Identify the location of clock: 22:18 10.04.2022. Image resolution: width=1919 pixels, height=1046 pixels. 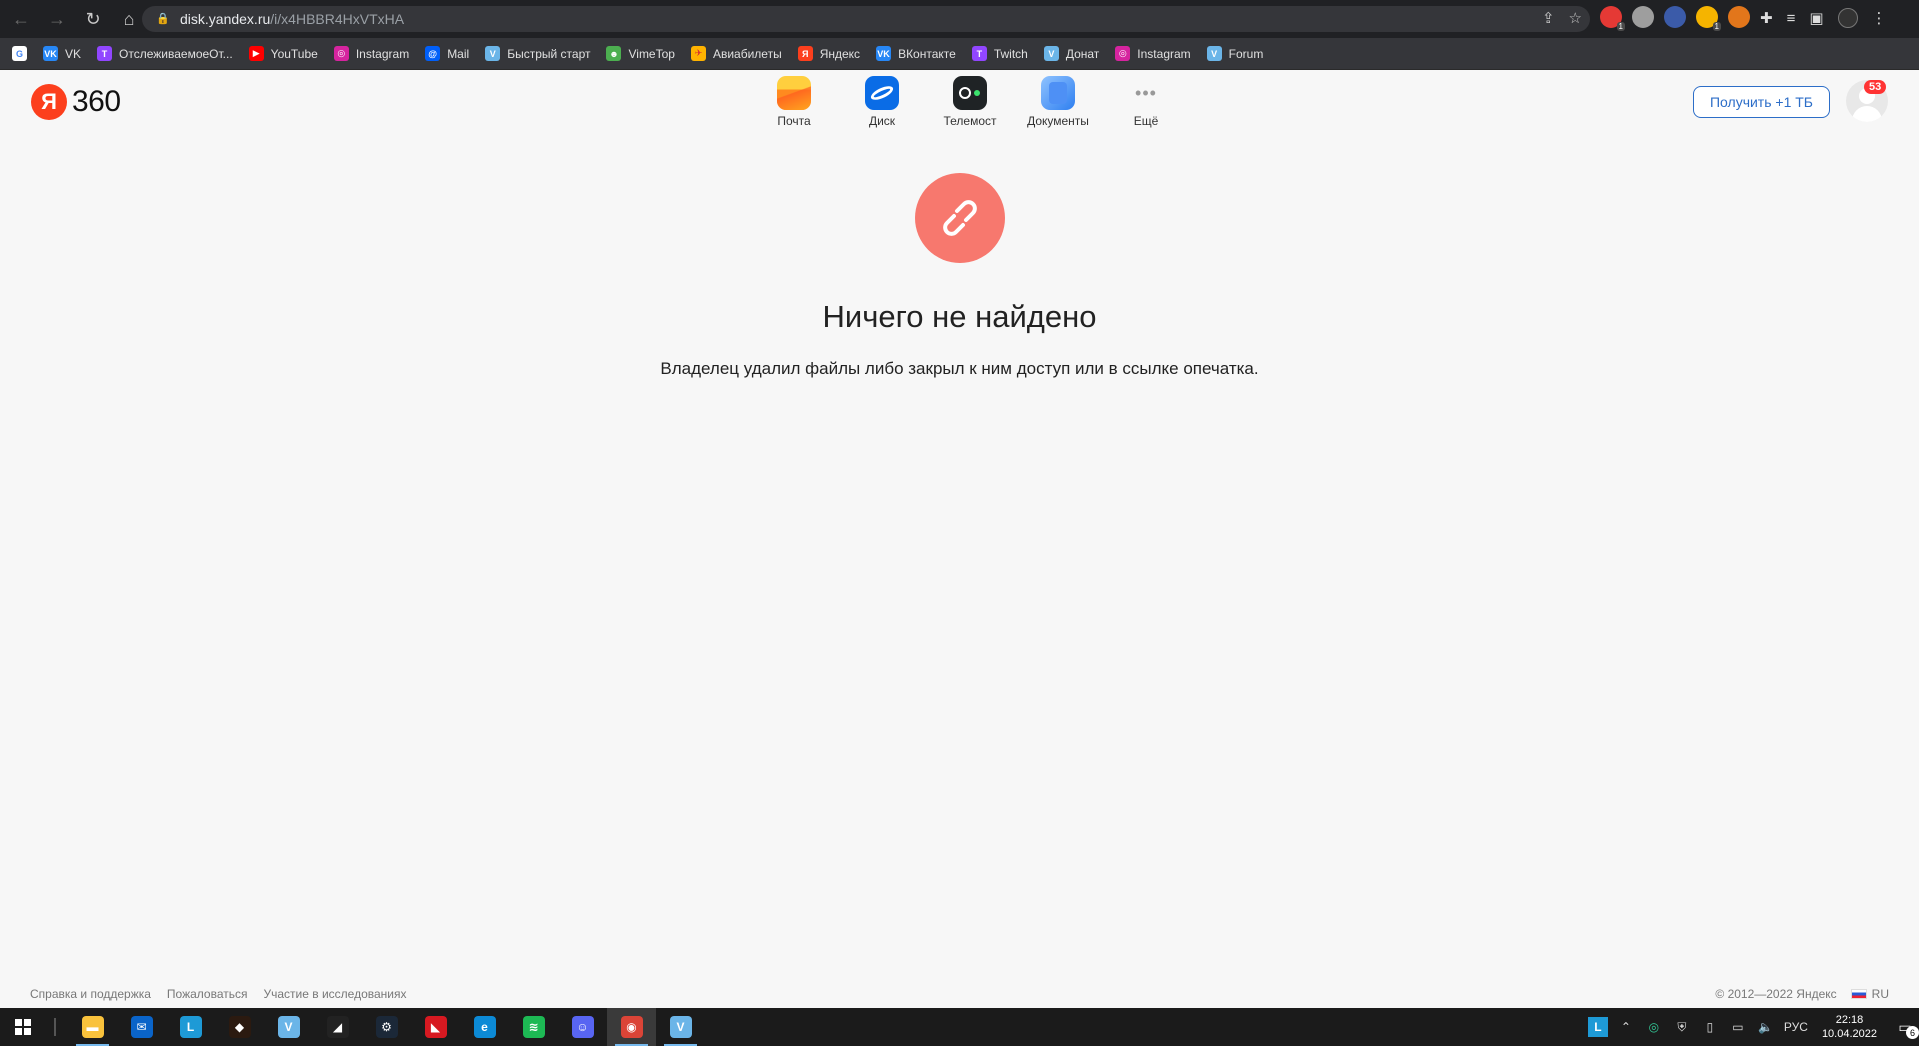
(1849, 1027).